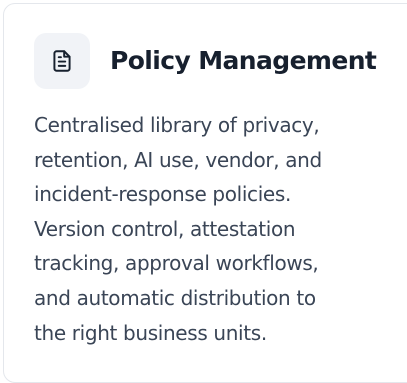  Describe the element at coordinates (175, 297) in the screenshot. I see `description-line: and automatic distribution to` at that location.